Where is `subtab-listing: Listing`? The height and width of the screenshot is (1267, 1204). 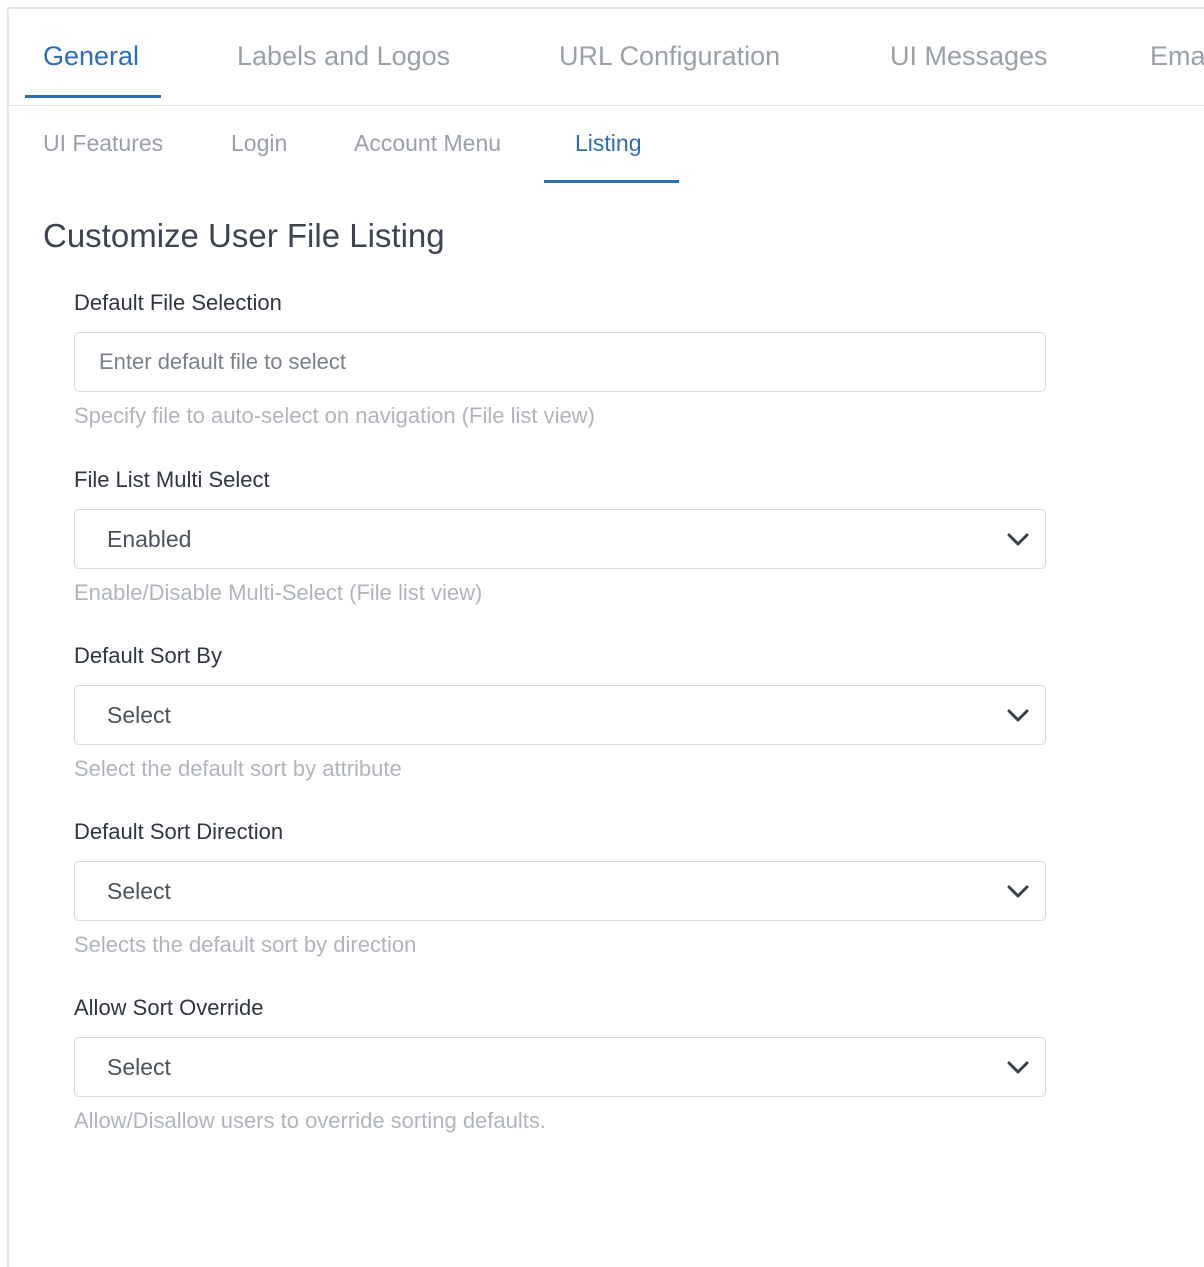
subtab-listing: Listing is located at coordinates (608, 143).